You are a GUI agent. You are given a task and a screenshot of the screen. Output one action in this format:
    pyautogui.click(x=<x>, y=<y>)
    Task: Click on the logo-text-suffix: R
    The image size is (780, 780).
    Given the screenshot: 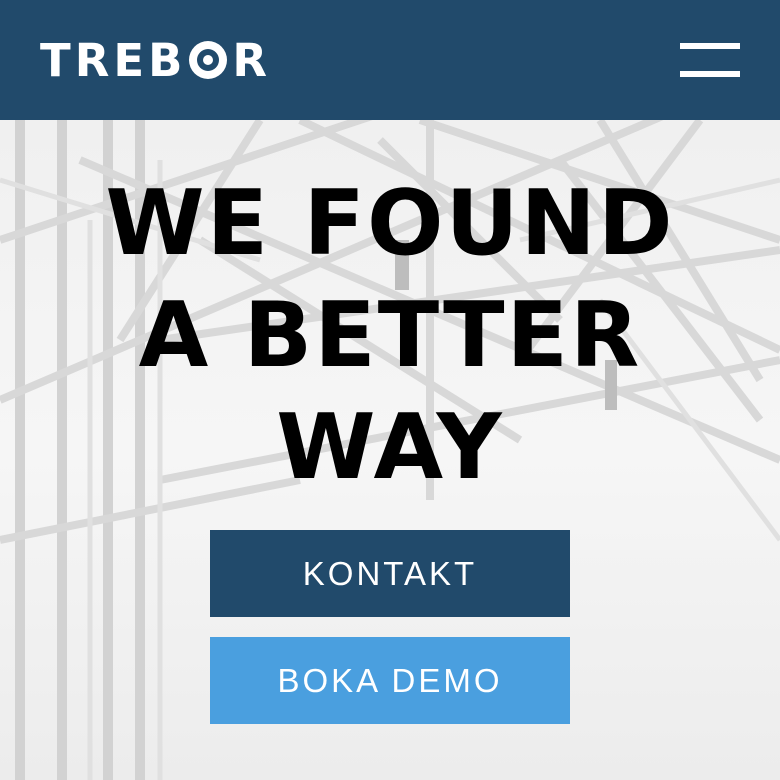 What is the action you would take?
    pyautogui.click(x=252, y=60)
    